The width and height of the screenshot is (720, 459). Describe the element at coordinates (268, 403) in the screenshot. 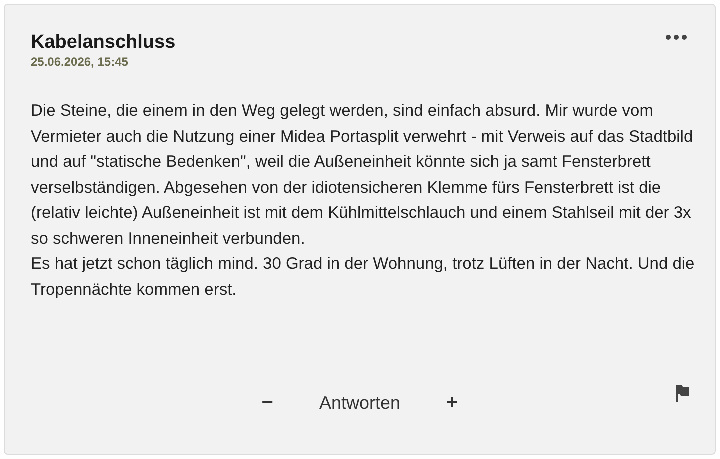

I see `downvote-button: −` at that location.